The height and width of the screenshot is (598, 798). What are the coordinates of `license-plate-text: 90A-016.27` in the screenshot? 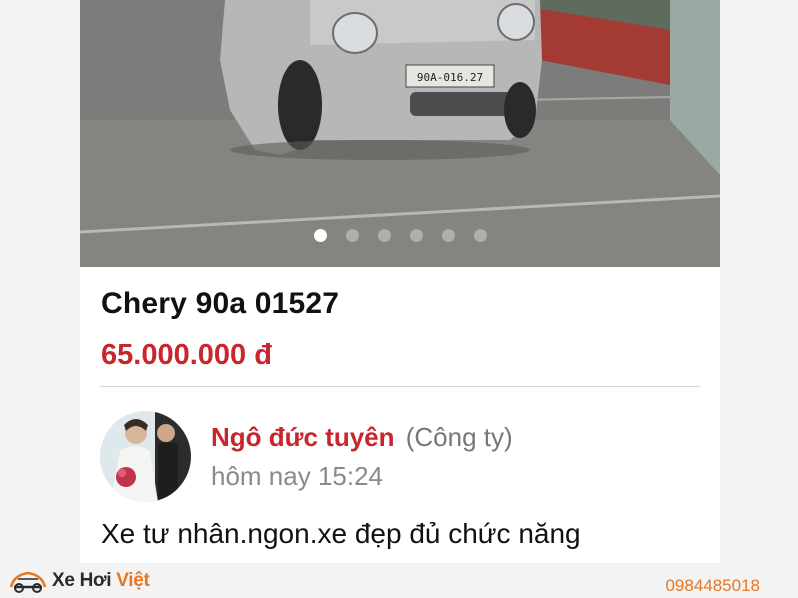 It's located at (450, 77).